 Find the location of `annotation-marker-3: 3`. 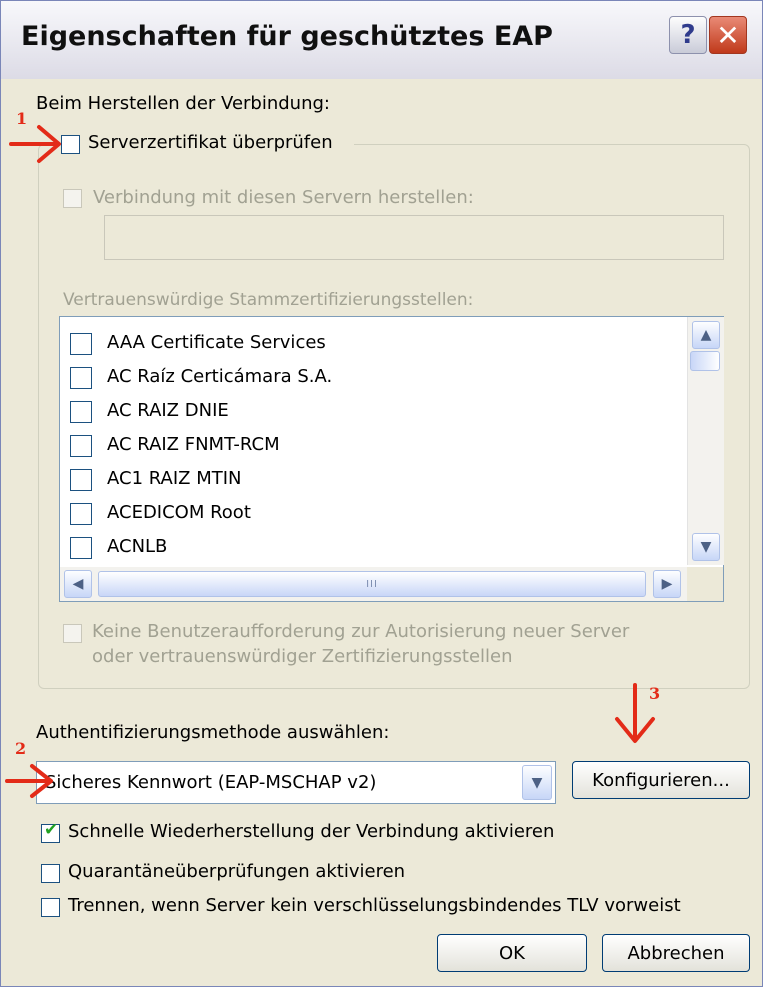

annotation-marker-3: 3 is located at coordinates (655, 693).